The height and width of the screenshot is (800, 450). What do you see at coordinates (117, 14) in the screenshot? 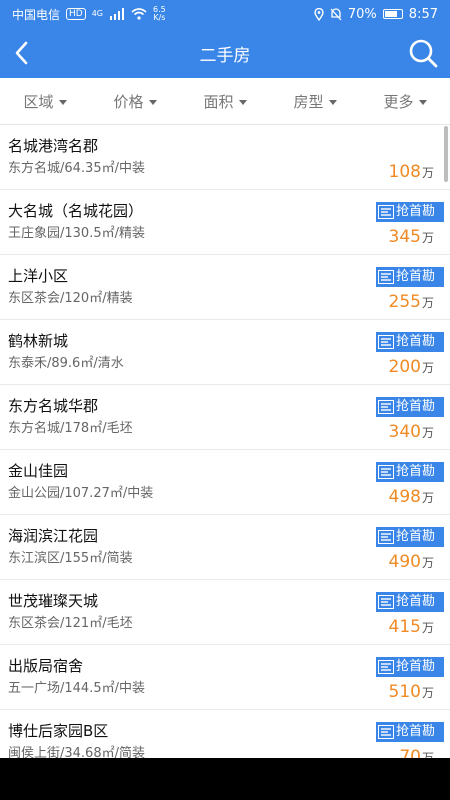
I see `signal-icon` at bounding box center [117, 14].